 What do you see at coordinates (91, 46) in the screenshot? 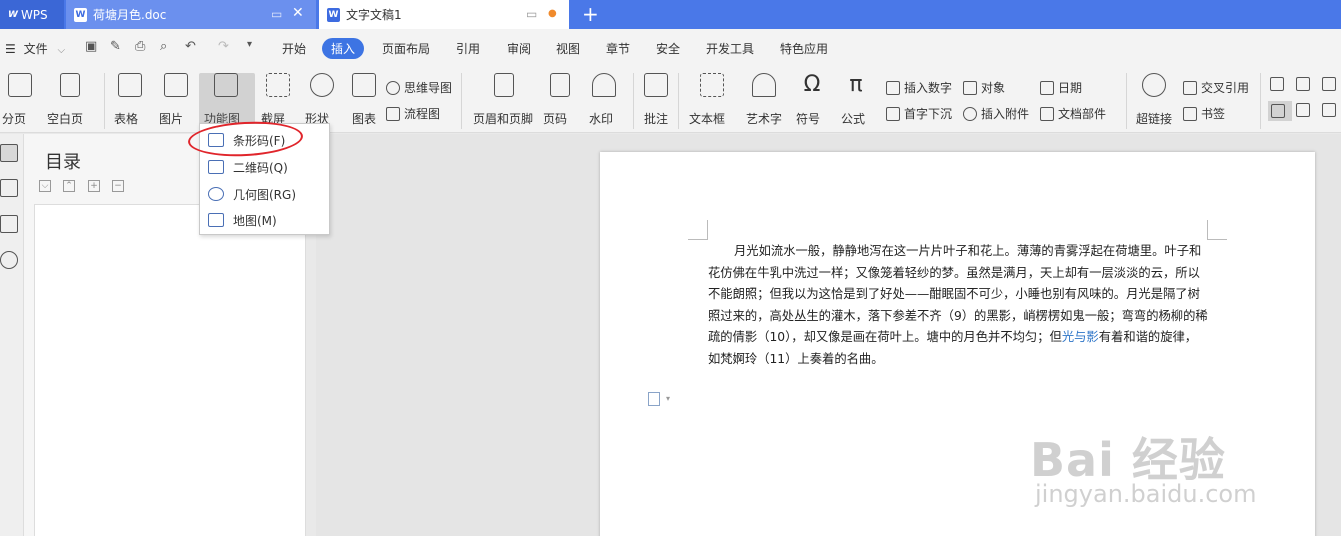
I see `save-icon: ▣` at bounding box center [91, 46].